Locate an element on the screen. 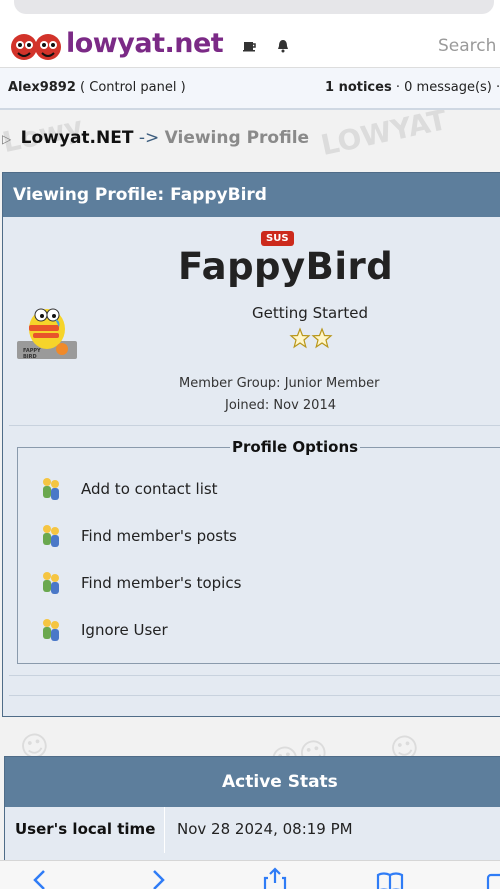 This screenshot has width=500, height=889. rank-stars-icon is located at coordinates (311, 338).